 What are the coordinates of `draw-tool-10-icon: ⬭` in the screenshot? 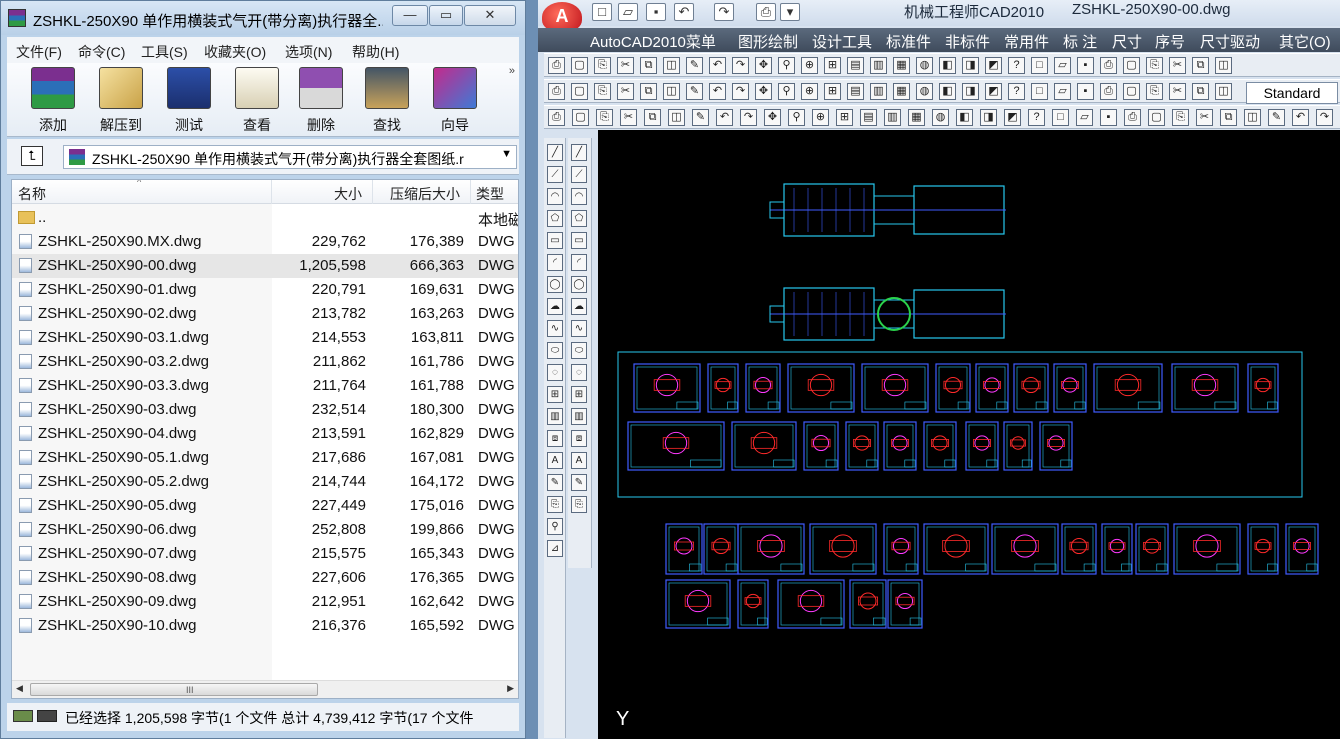 It's located at (555, 350).